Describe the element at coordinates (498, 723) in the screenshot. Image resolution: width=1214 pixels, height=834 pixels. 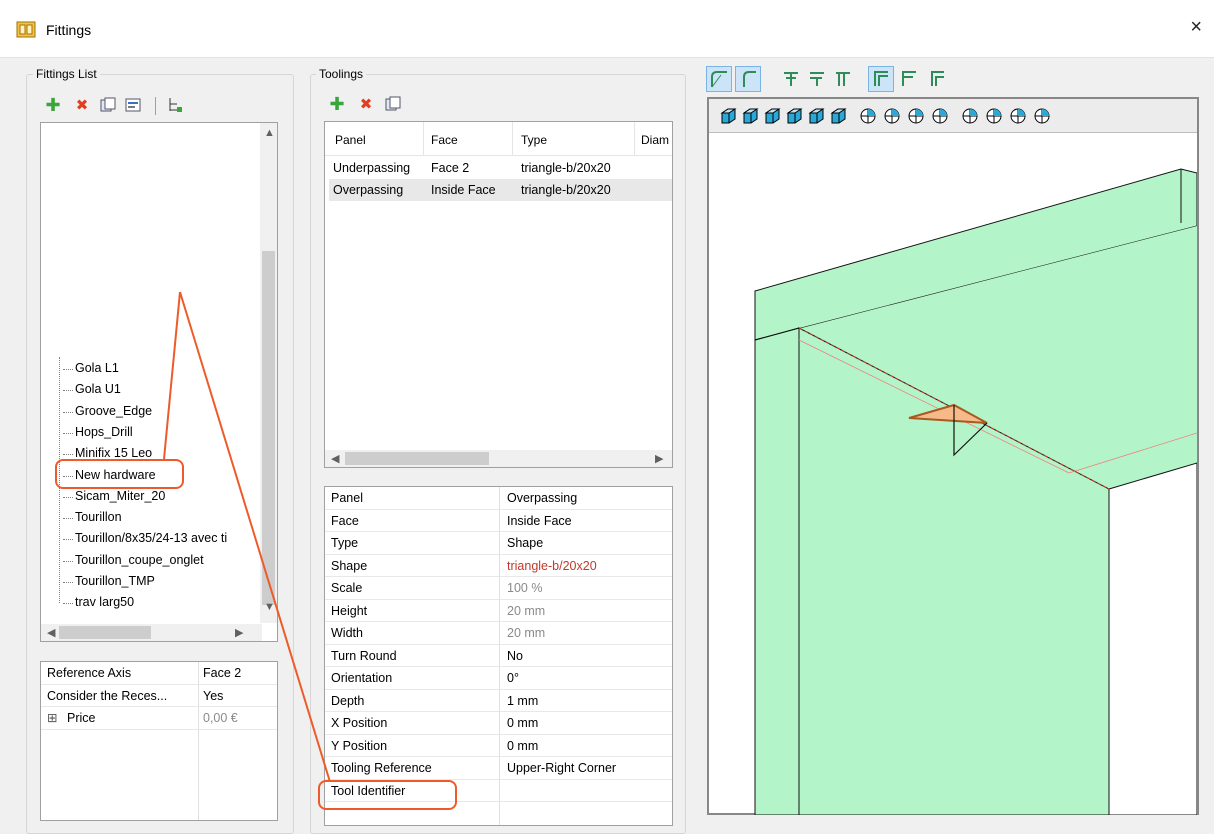
I see `property-row: X Position 0 mm` at that location.